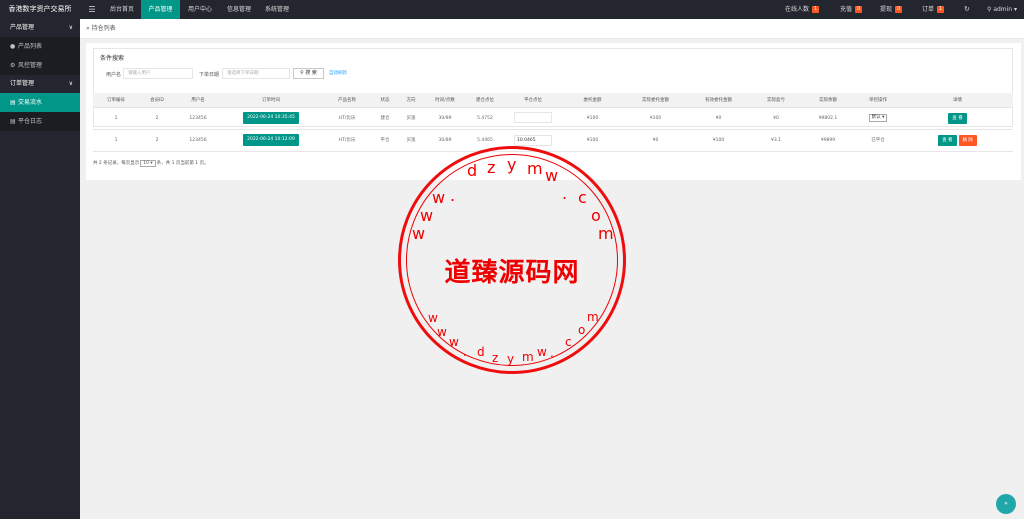  What do you see at coordinates (655, 140) in the screenshot?
I see `real-amount-cell: ¥0` at bounding box center [655, 140].